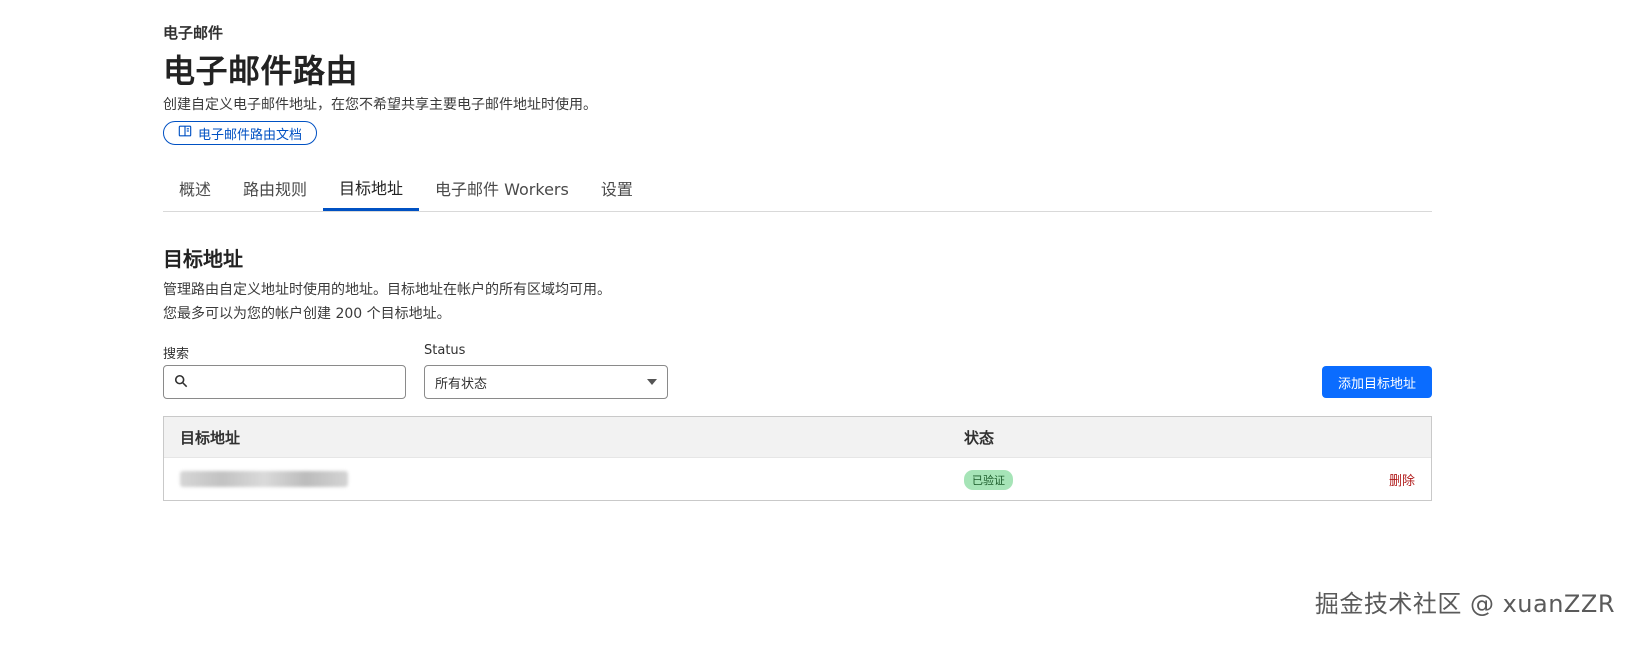 The height and width of the screenshot is (653, 1627). I want to click on search-icon, so click(181, 382).